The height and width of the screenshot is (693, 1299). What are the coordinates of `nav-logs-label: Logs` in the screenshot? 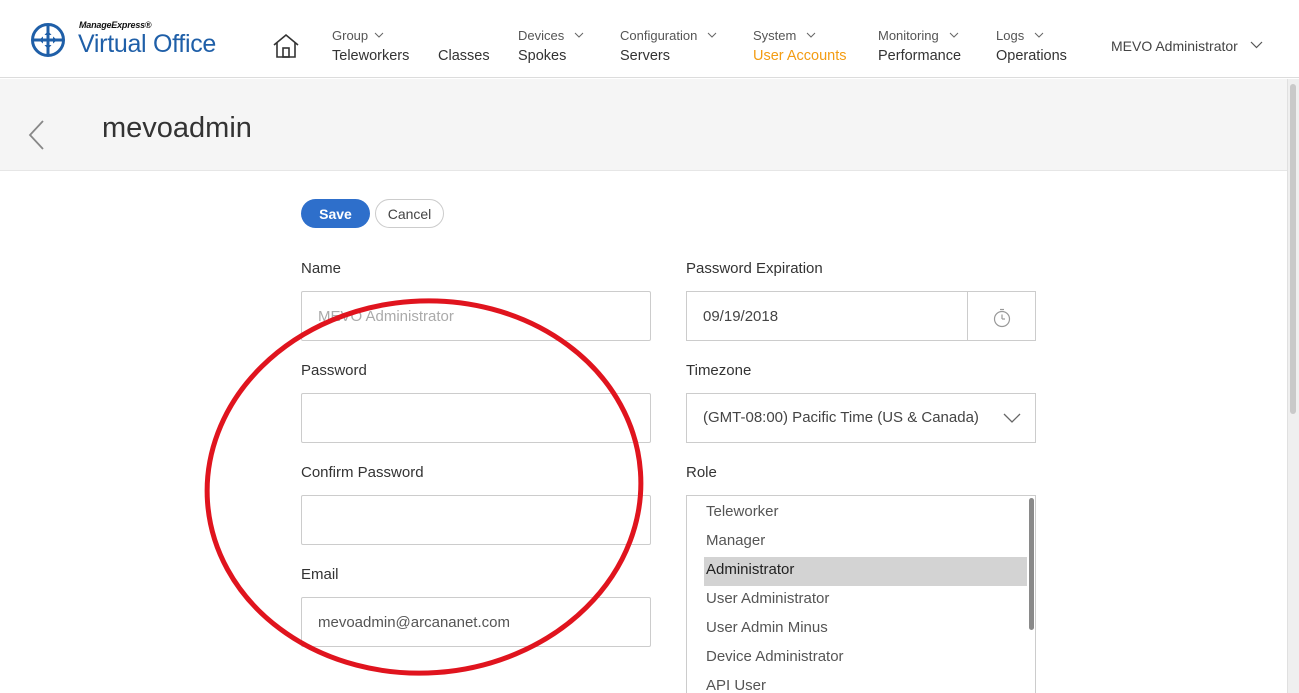 It's located at (1010, 35).